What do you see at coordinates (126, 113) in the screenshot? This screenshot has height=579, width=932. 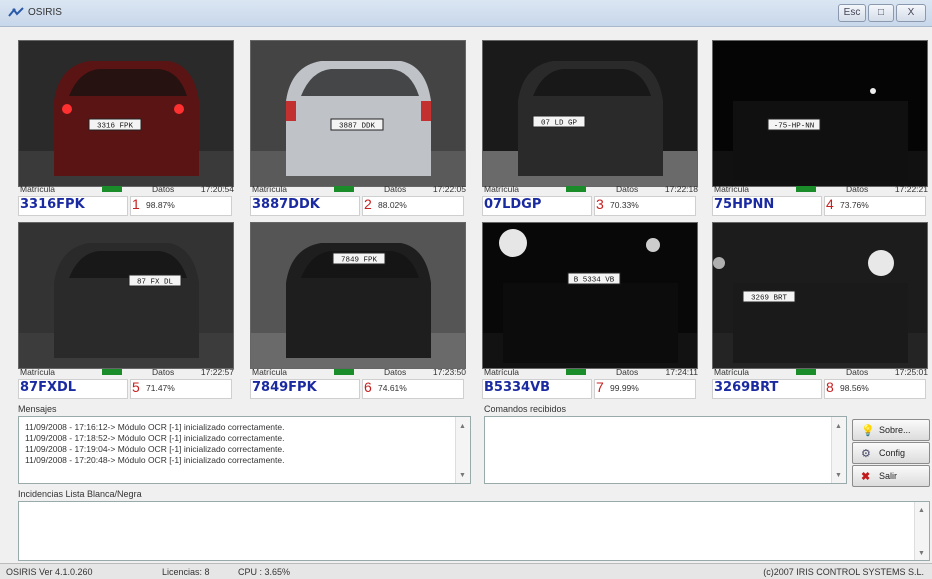 I see `camera-feed-1: 3316 FPK` at bounding box center [126, 113].